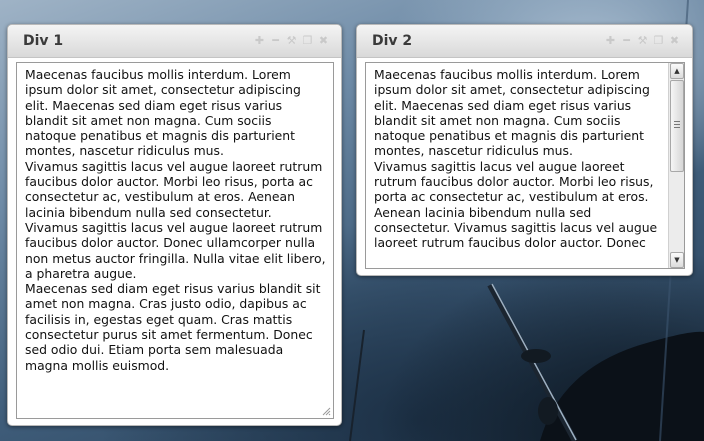 This screenshot has height=441, width=704. I want to click on panel-titlebar: Div 2 ✚ ━ ⚒ ❐ ✖, so click(524, 41).